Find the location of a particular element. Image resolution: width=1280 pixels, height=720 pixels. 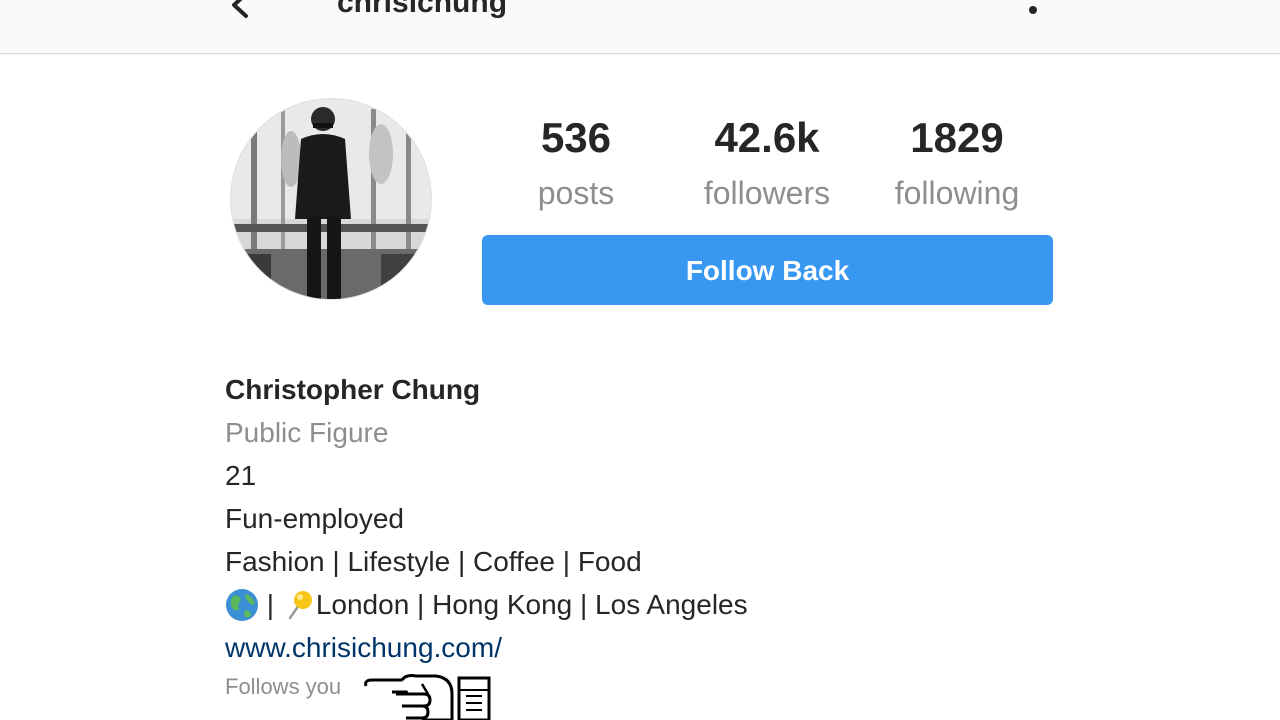

posts-stat: 536 posts is located at coordinates (576, 167).